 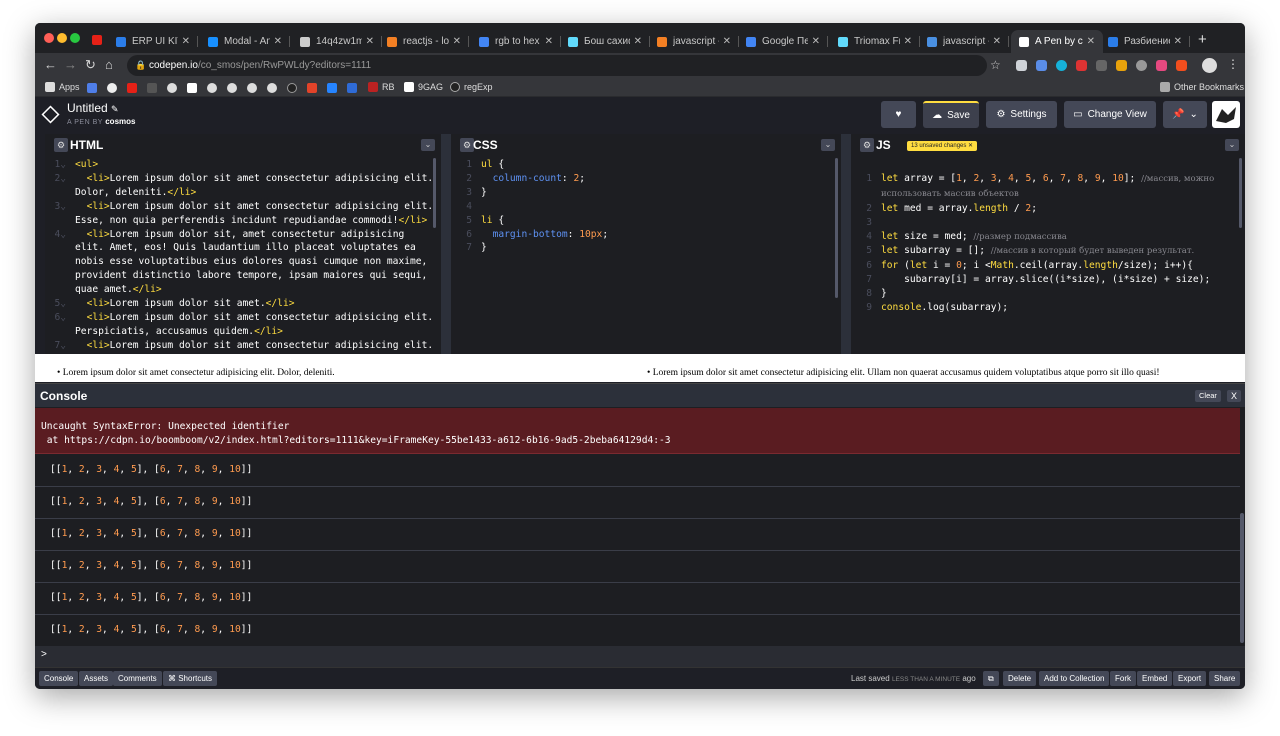 What do you see at coordinates (337, 41) in the screenshot?
I see `browser-tab: 14q4zw1mwq ✕` at bounding box center [337, 41].